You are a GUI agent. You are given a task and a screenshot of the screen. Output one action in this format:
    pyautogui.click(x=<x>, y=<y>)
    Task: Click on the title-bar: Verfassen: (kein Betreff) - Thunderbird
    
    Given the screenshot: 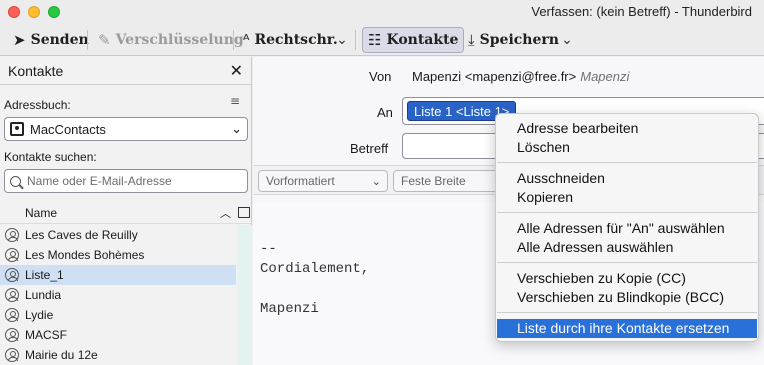 What is the action you would take?
    pyautogui.click(x=382, y=12)
    